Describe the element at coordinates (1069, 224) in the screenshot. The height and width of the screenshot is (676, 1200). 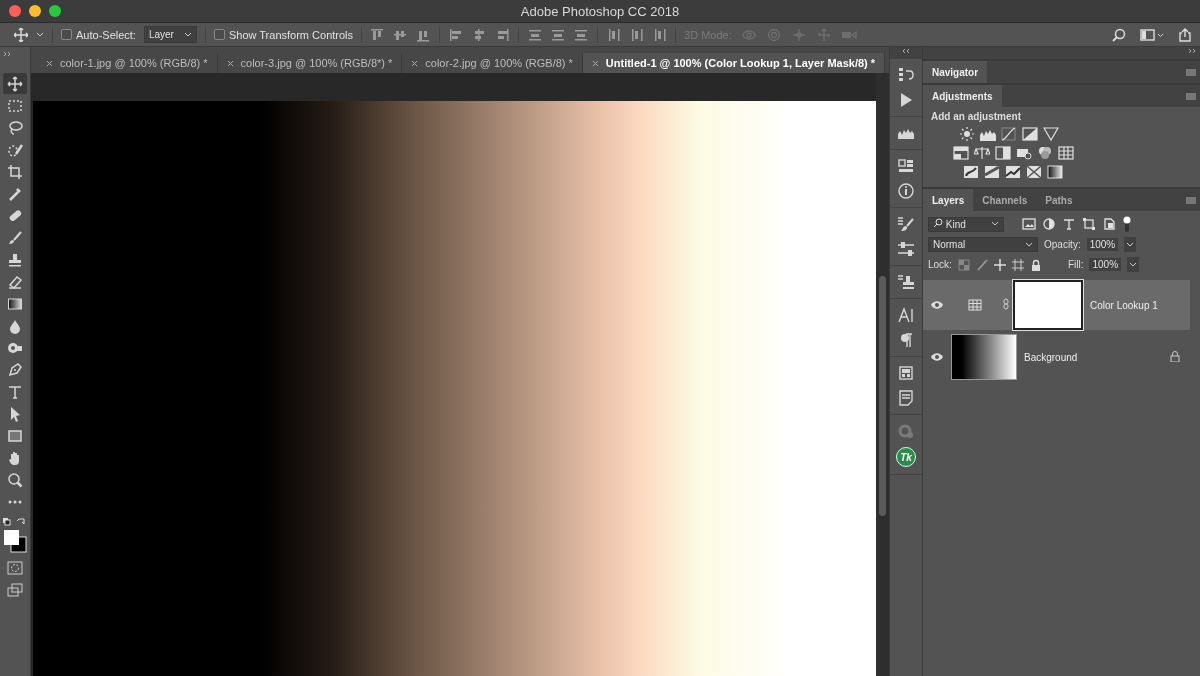
I see `type-filter-icon` at that location.